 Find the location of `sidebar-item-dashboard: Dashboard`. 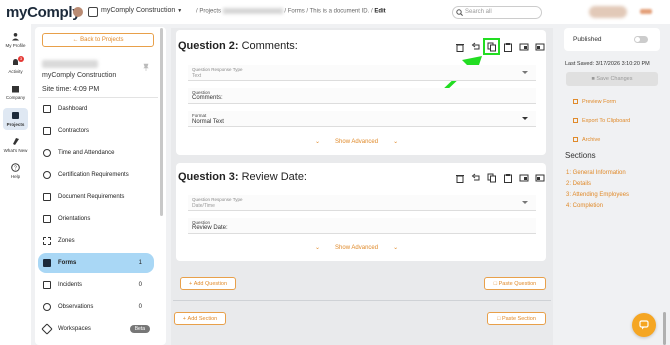

sidebar-item-dashboard: Dashboard is located at coordinates (96, 109).